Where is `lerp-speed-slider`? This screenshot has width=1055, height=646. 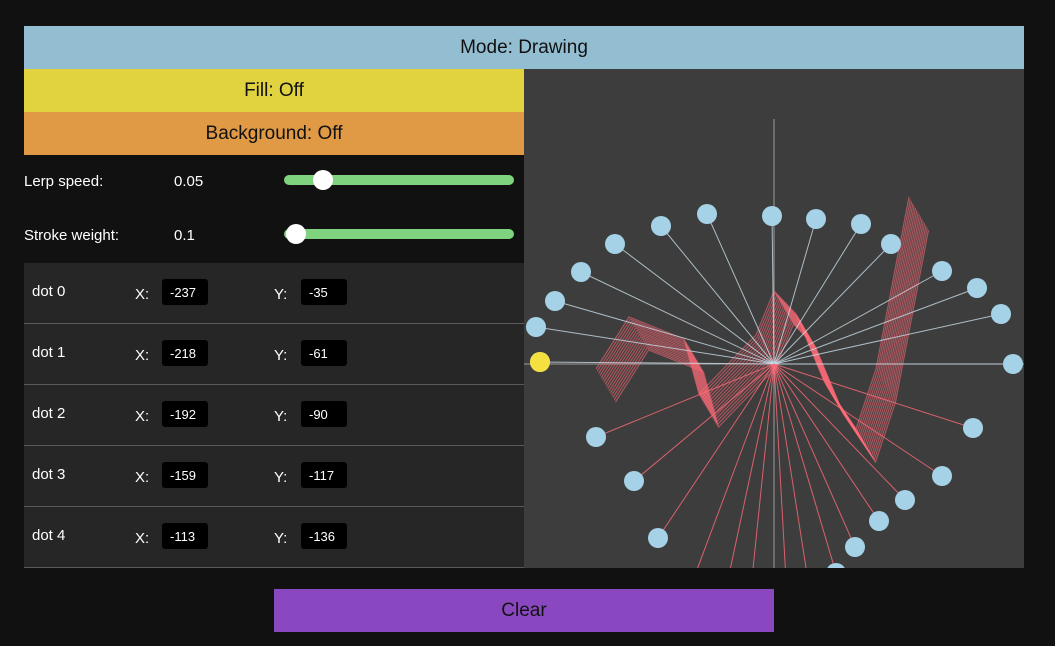
lerp-speed-slider is located at coordinates (399, 180).